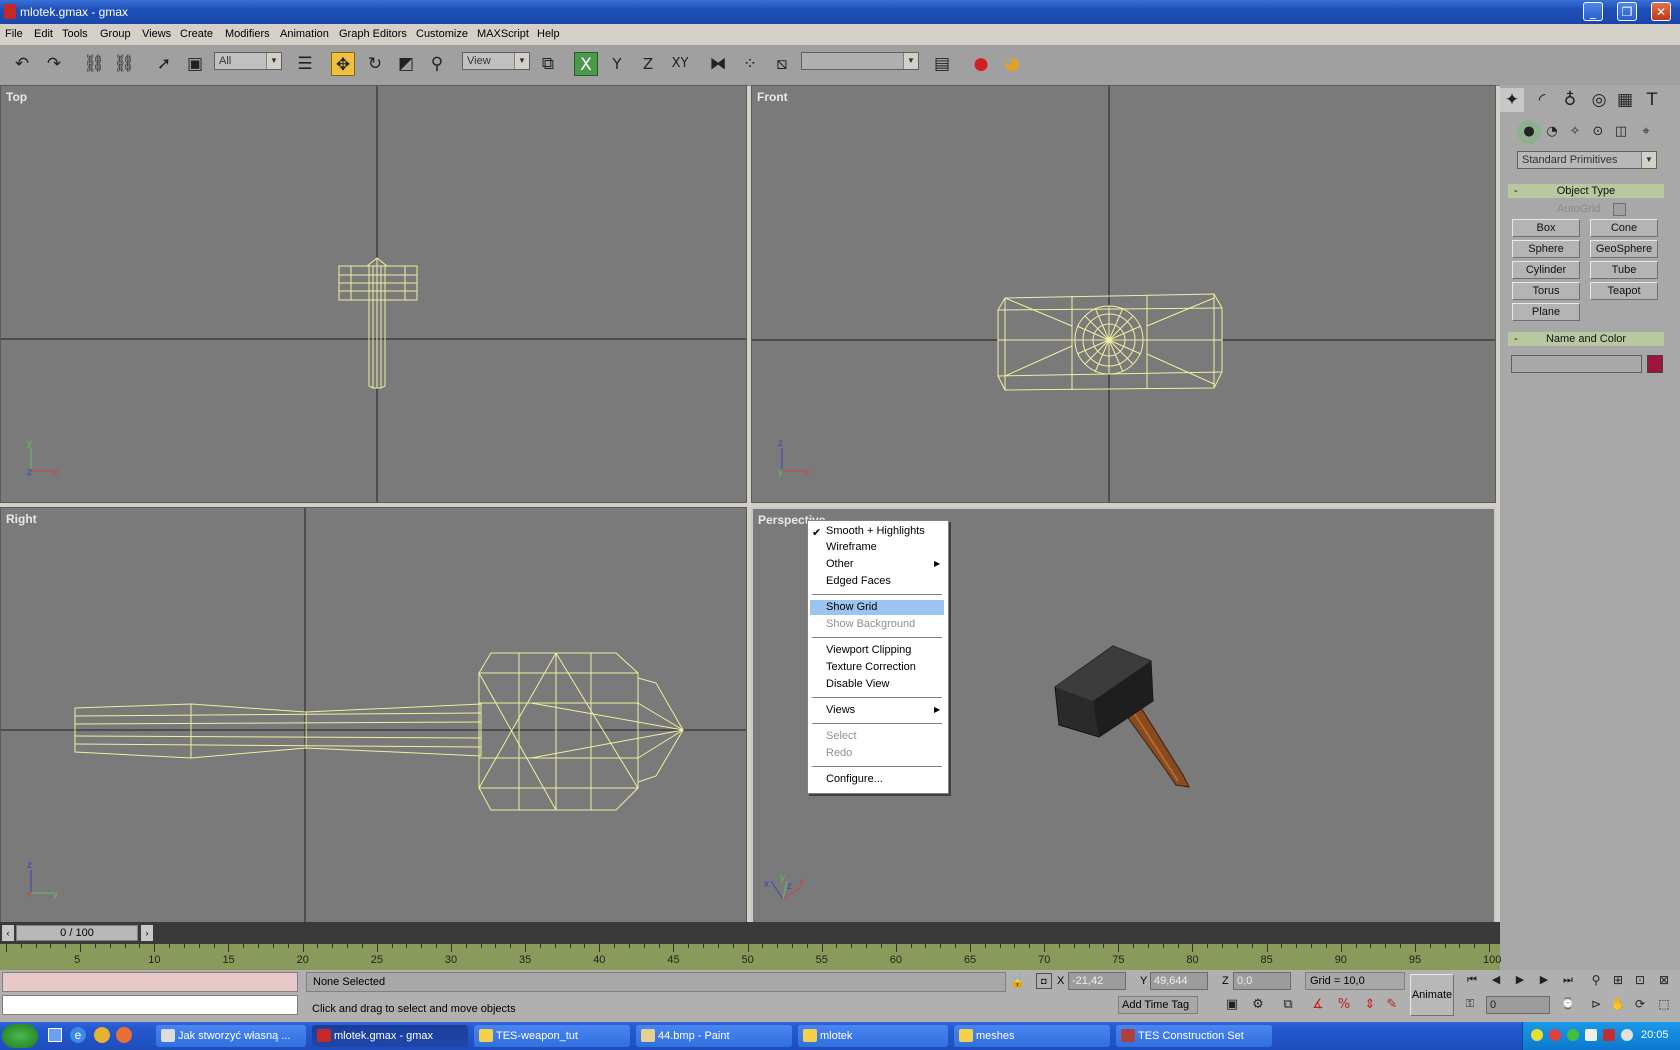  Describe the element at coordinates (1546, 291) in the screenshot. I see `torus-button: Torus` at that location.